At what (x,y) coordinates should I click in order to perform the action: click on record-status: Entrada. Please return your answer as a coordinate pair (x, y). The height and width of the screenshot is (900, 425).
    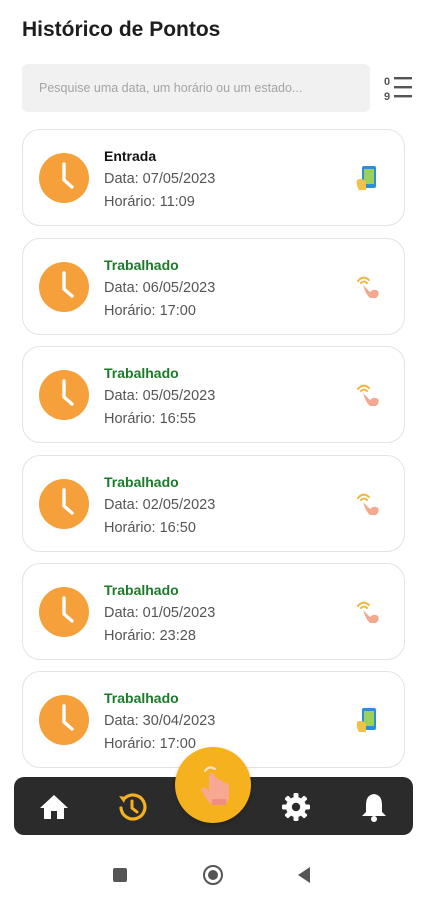
    Looking at the image, I should click on (130, 156).